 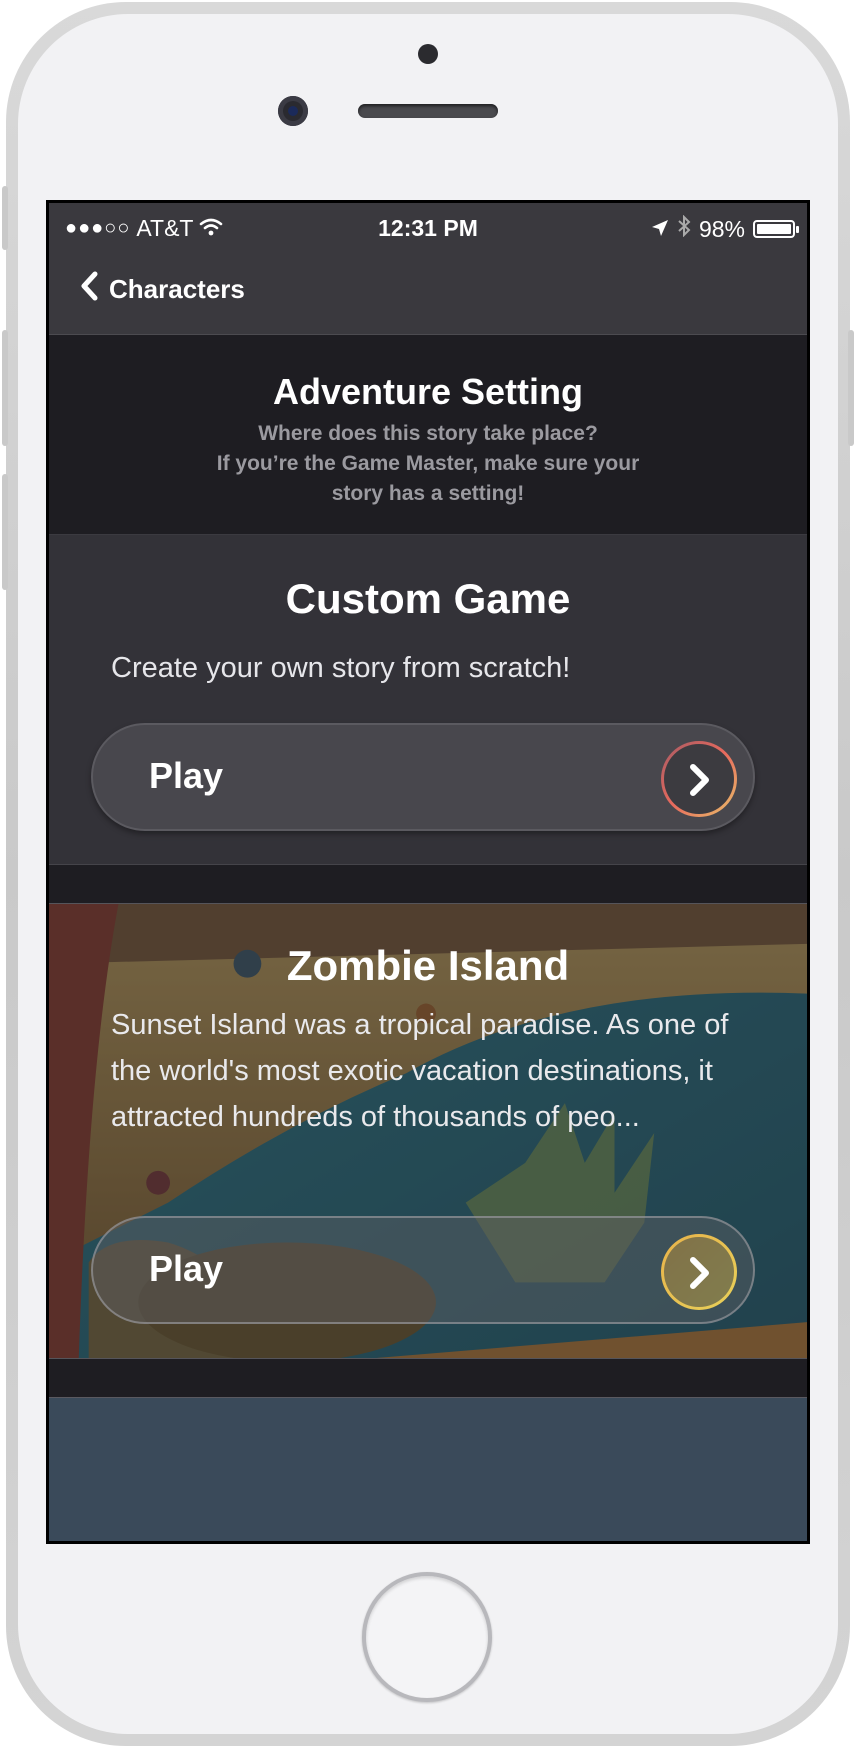 I want to click on battery-percent: 98%, so click(x=721, y=228).